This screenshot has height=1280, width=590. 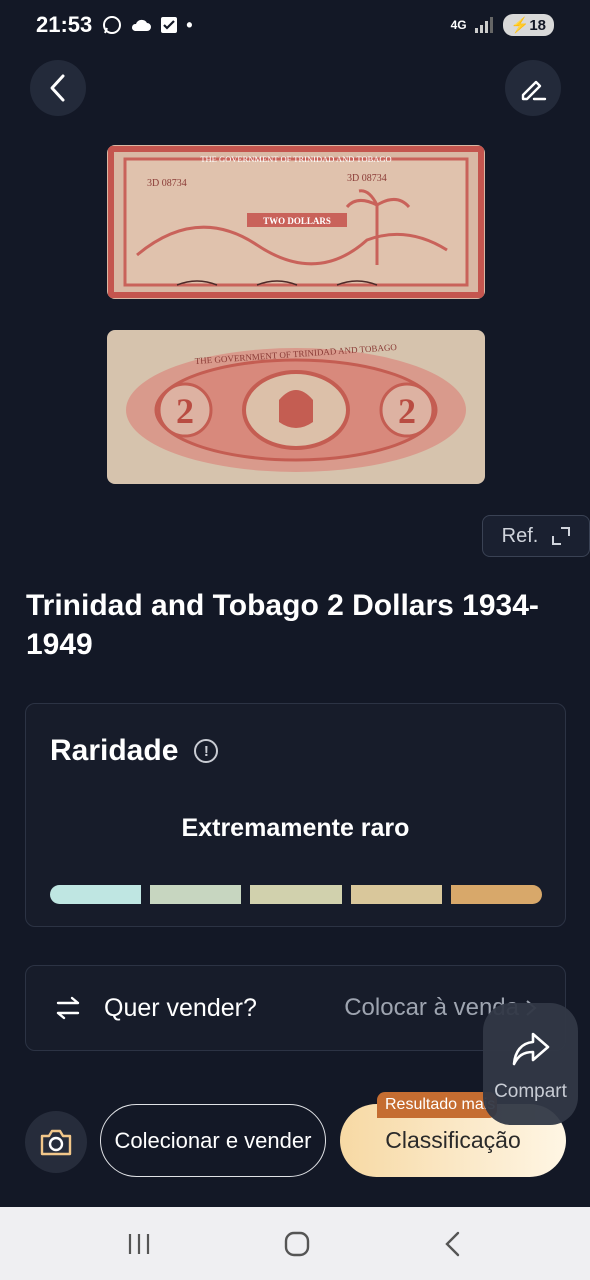 What do you see at coordinates (458, 25) in the screenshot?
I see `network-label: 4G` at bounding box center [458, 25].